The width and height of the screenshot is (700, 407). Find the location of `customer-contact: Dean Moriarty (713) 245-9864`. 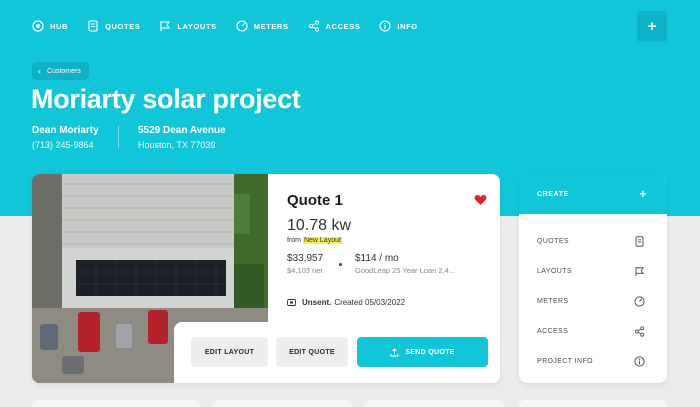

customer-contact: Dean Moriarty (713) 245-9864 is located at coordinates (65, 137).